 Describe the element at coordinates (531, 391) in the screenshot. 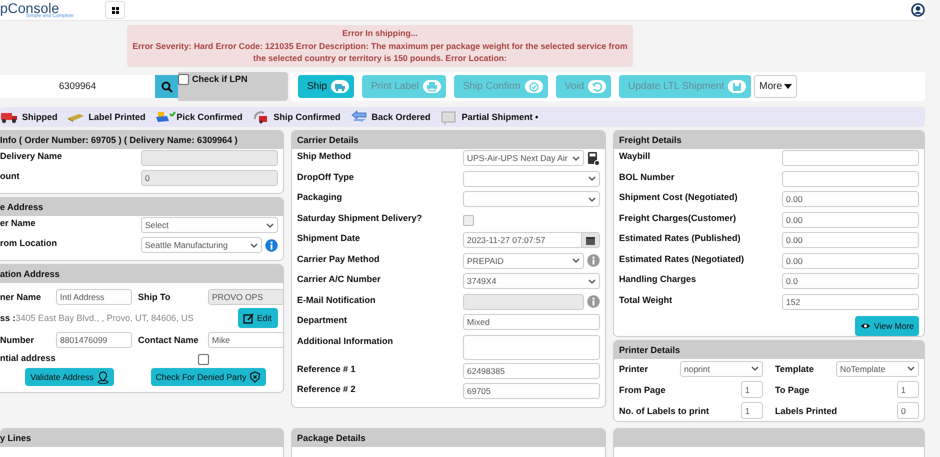

I see `input-field: 69705` at that location.